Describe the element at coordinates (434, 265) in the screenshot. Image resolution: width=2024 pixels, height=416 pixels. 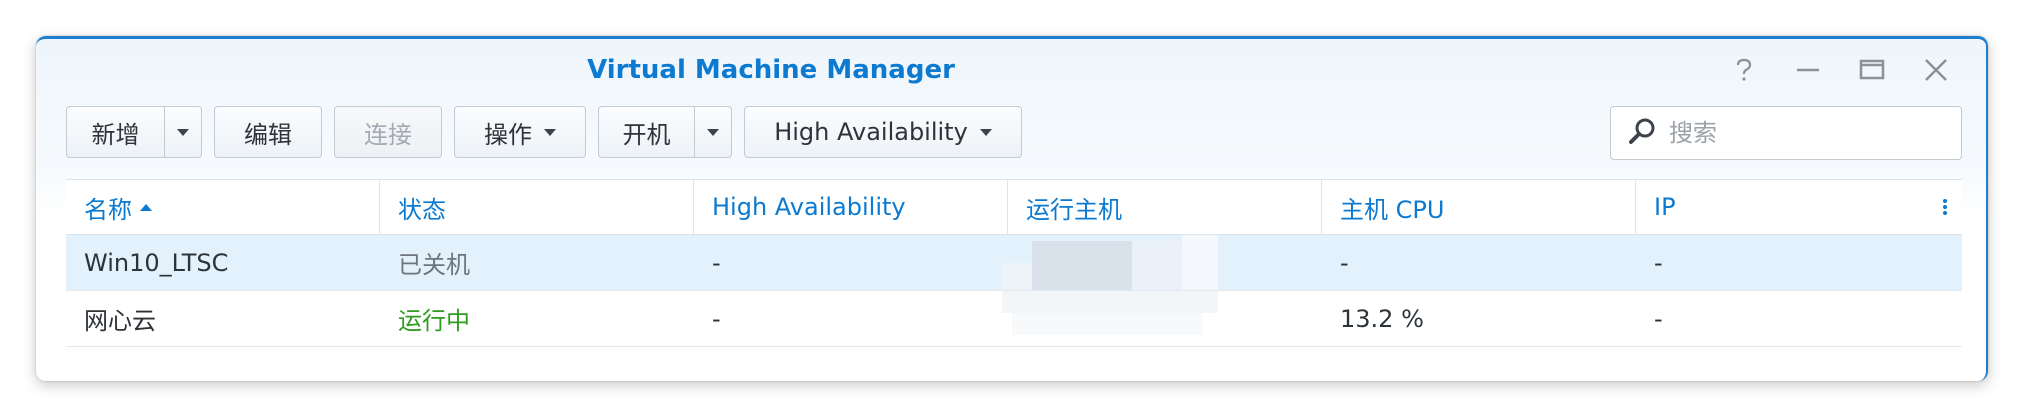
I see `vm-status: 已关机` at that location.